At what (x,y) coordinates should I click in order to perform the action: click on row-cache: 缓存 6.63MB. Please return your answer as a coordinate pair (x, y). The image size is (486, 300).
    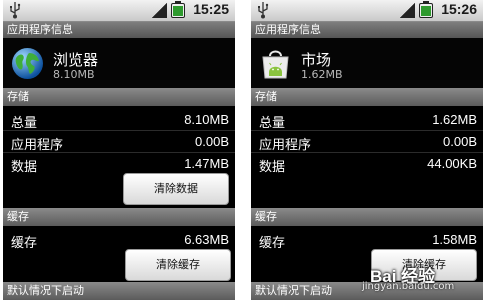
    Looking at the image, I should click on (119, 240).